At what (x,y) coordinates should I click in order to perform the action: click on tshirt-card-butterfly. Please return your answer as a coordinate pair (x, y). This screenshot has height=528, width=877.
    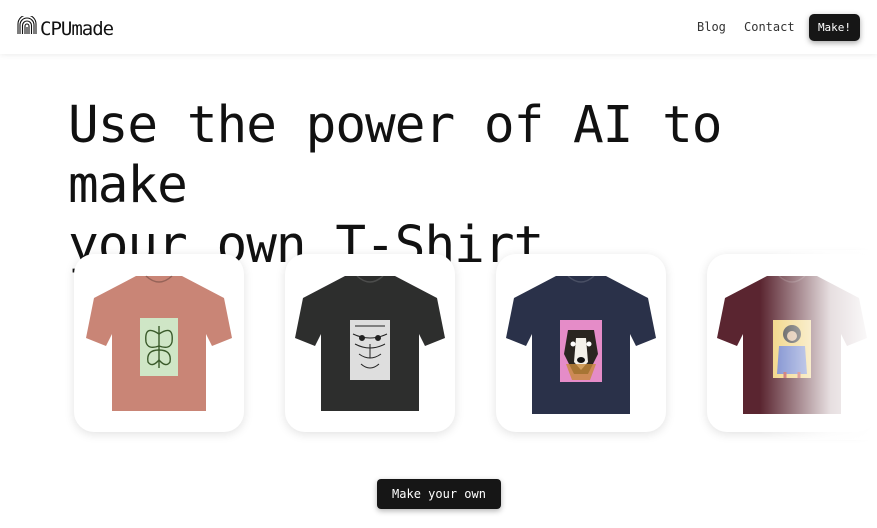
    Looking at the image, I should click on (159, 343).